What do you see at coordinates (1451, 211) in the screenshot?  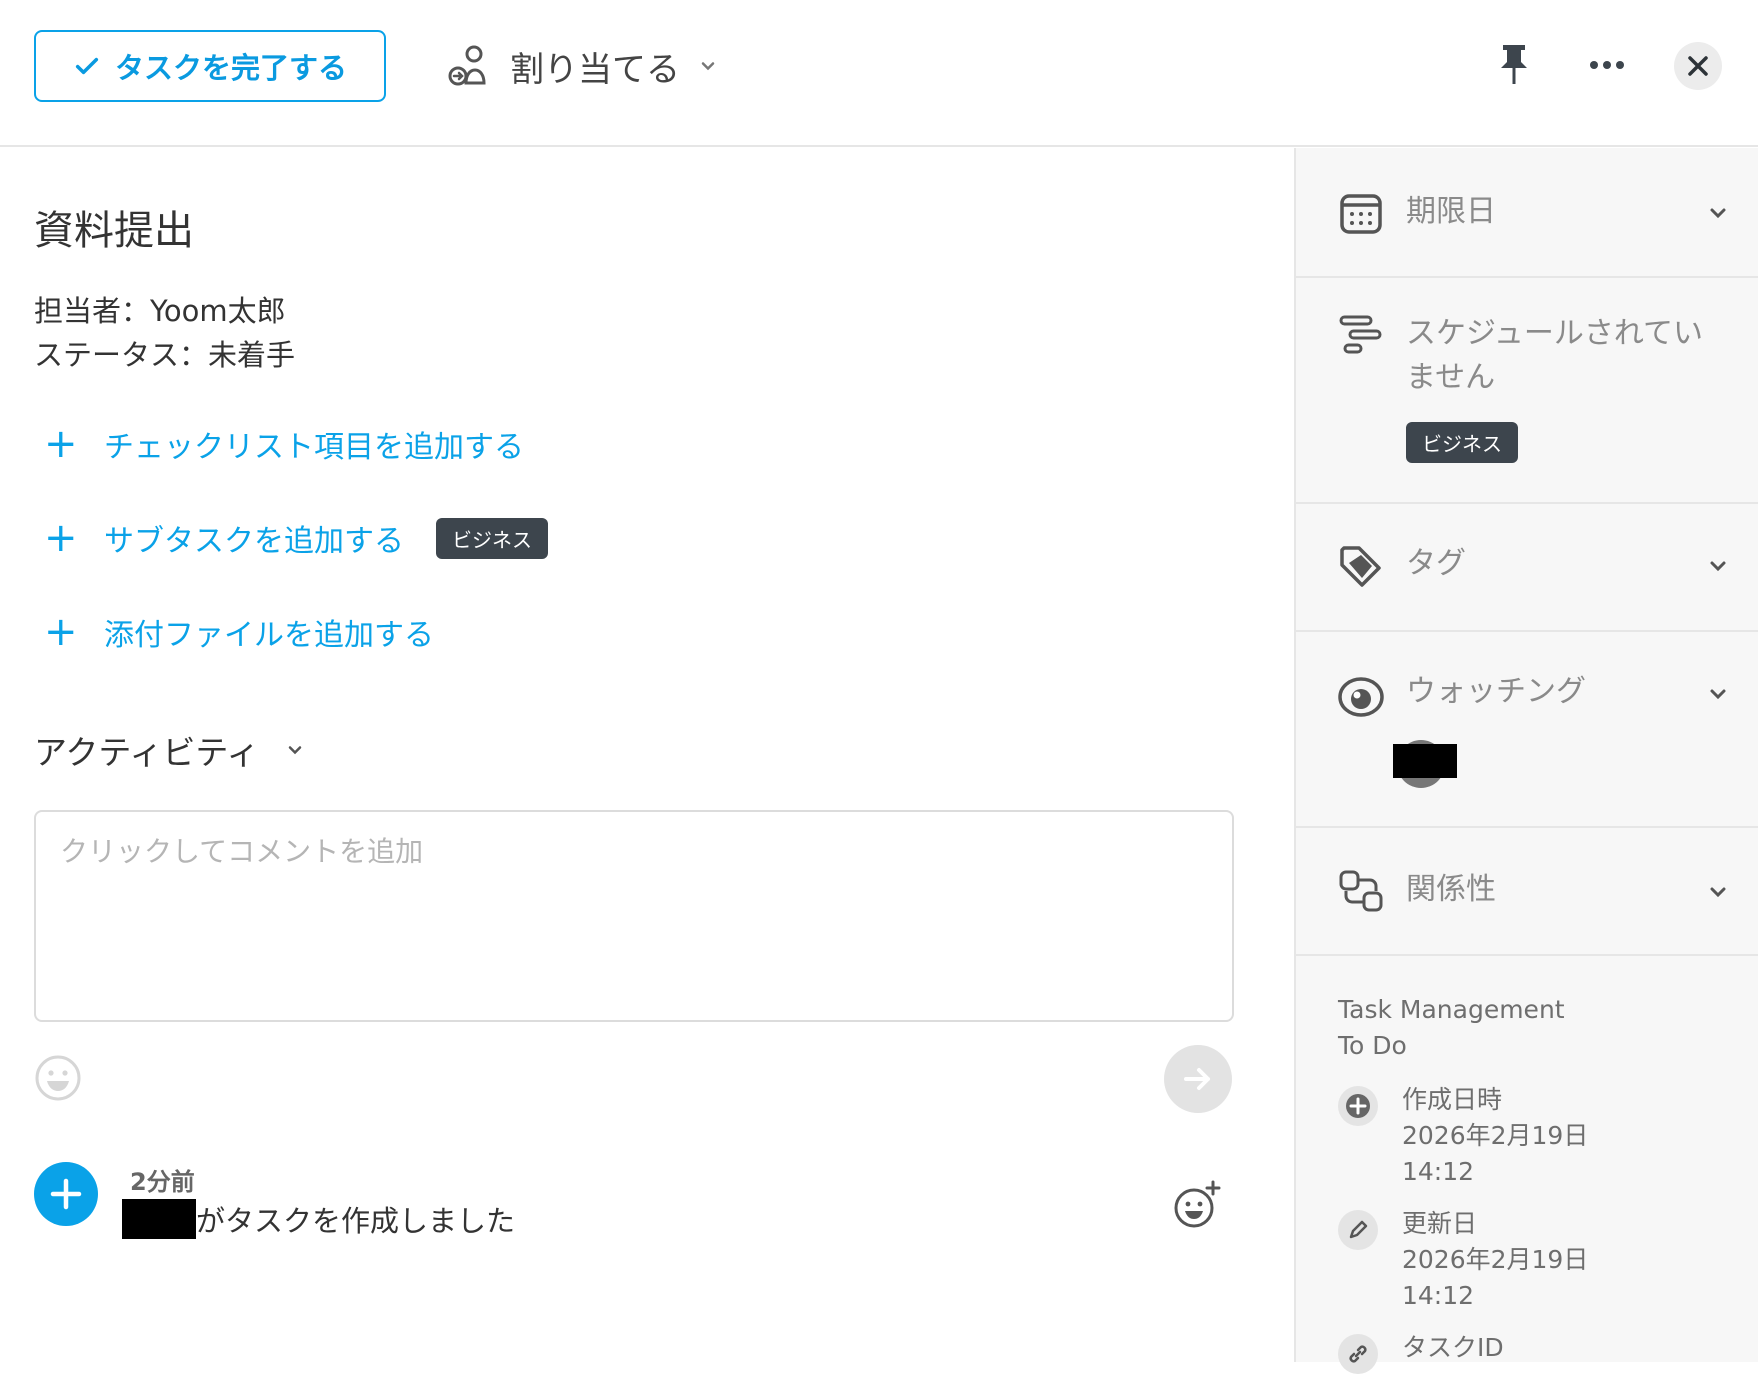 I see `due-date-label: 期限日` at bounding box center [1451, 211].